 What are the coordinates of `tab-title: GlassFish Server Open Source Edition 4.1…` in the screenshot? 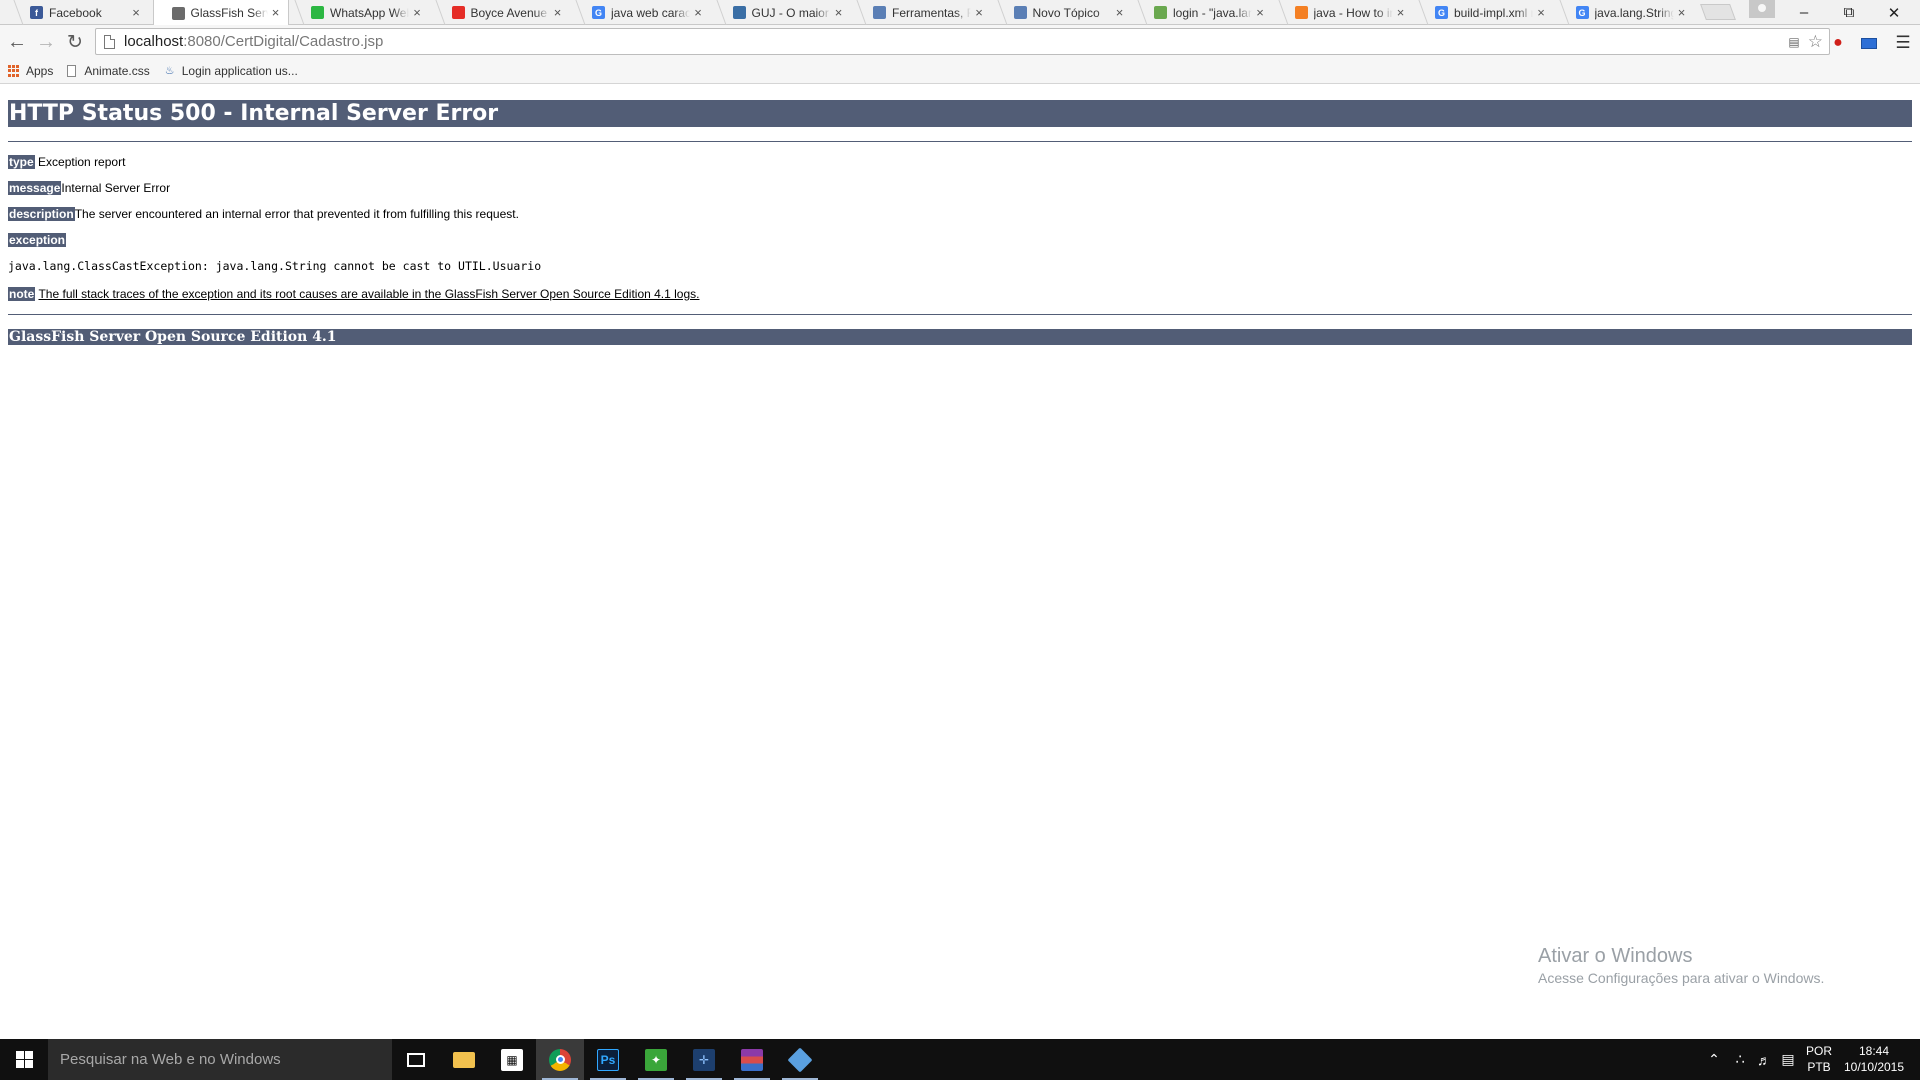 It's located at (229, 13).